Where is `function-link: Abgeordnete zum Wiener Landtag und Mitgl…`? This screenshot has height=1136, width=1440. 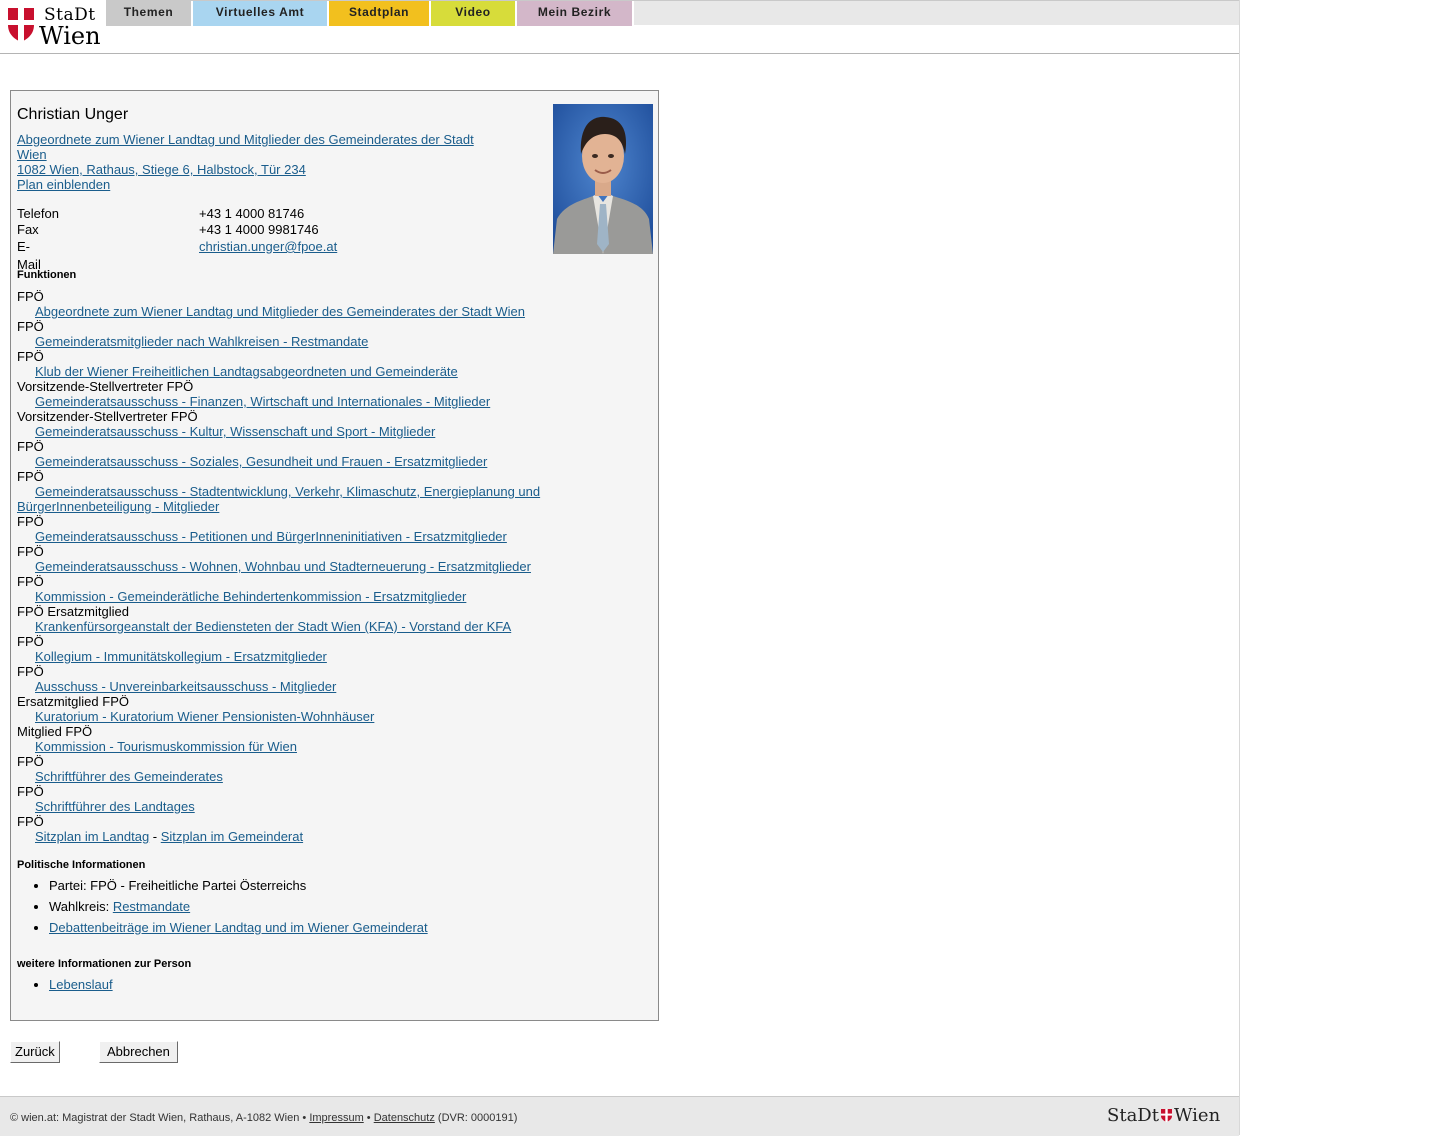 function-link: Abgeordnete zum Wiener Landtag und Mitgl… is located at coordinates (297, 311).